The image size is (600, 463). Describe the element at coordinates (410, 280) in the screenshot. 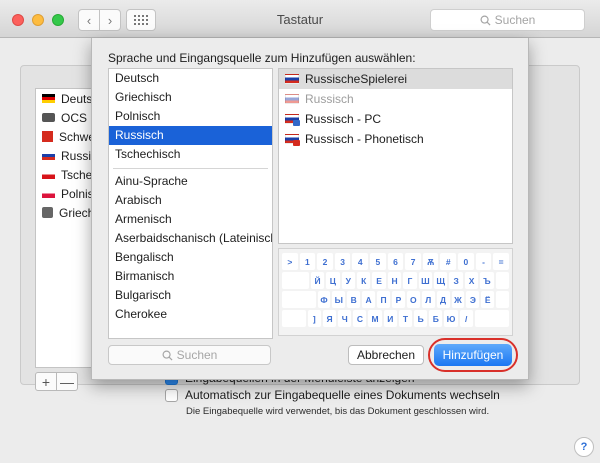

I see `keyboard-key: Г` at that location.